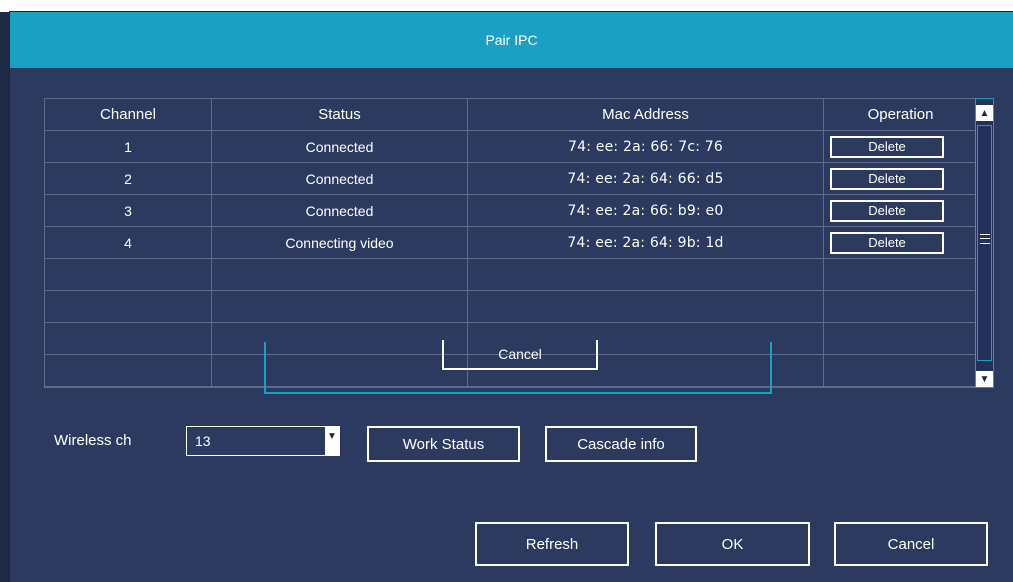  What do you see at coordinates (263, 441) in the screenshot?
I see `wireless-ch-select: 13 ▼` at bounding box center [263, 441].